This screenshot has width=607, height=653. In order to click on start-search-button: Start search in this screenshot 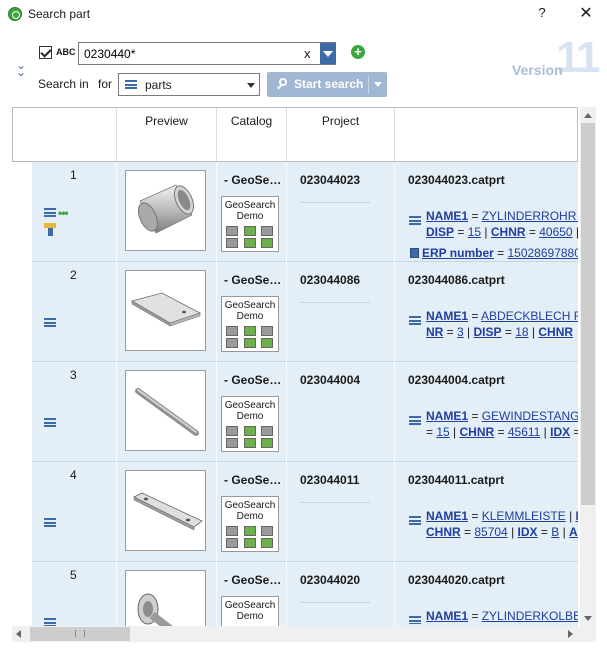, I will do `click(327, 84)`.